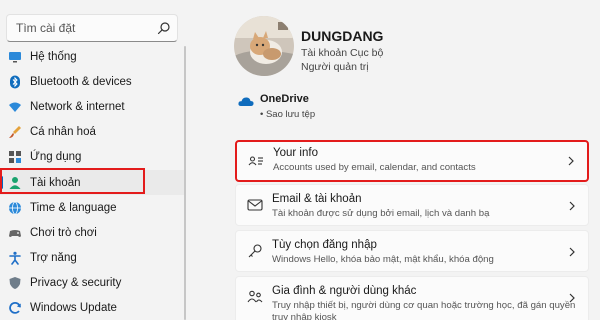 The image size is (600, 320). Describe the element at coordinates (255, 205) in the screenshot. I see `mail-icon` at that location.